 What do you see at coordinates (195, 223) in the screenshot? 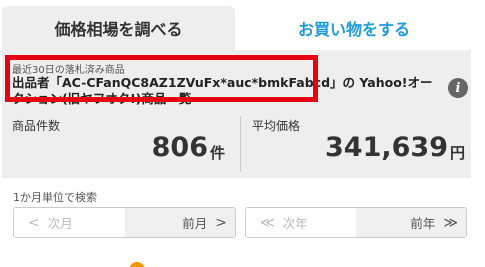
I see `prev-month-label: 前月` at bounding box center [195, 223].